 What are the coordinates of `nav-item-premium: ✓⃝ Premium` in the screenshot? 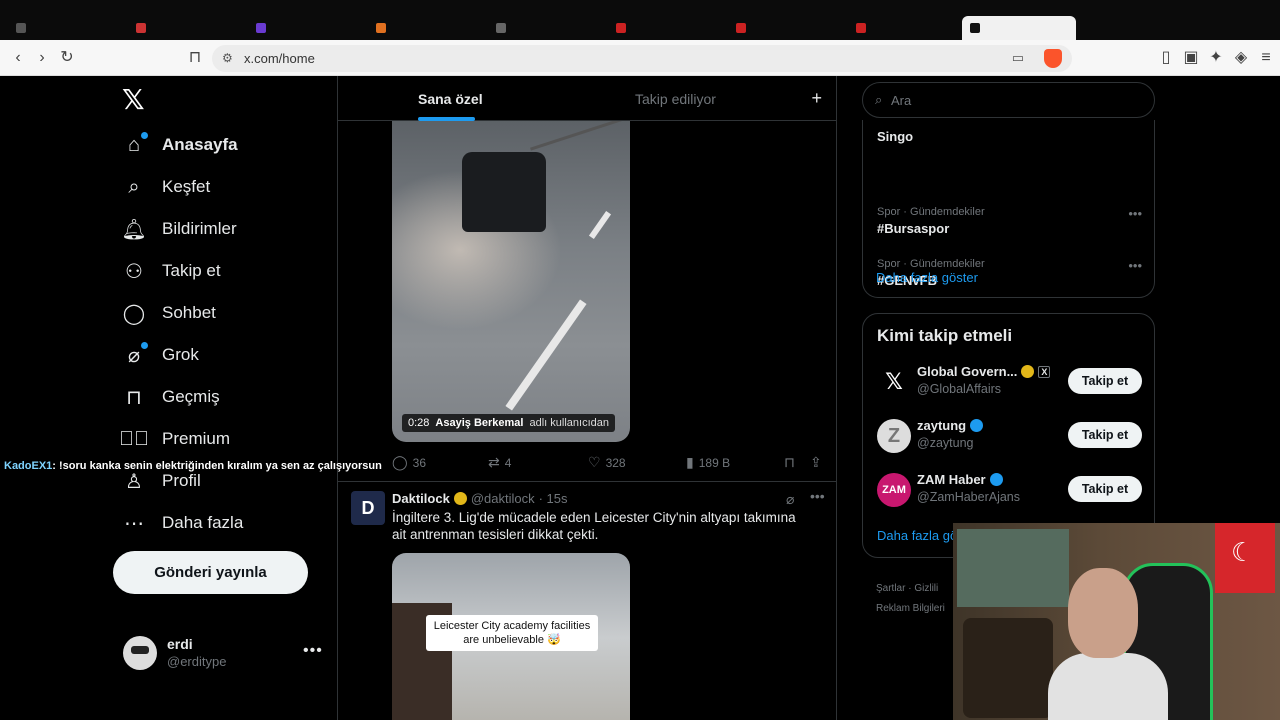 It's located at (174, 439).